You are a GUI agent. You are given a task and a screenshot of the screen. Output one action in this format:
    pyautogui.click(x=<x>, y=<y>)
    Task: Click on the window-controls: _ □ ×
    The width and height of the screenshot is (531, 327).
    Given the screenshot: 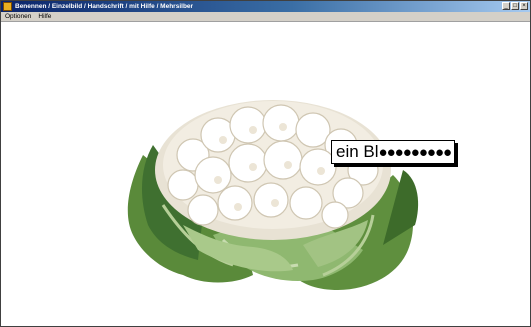 What is the action you would take?
    pyautogui.click(x=515, y=6)
    